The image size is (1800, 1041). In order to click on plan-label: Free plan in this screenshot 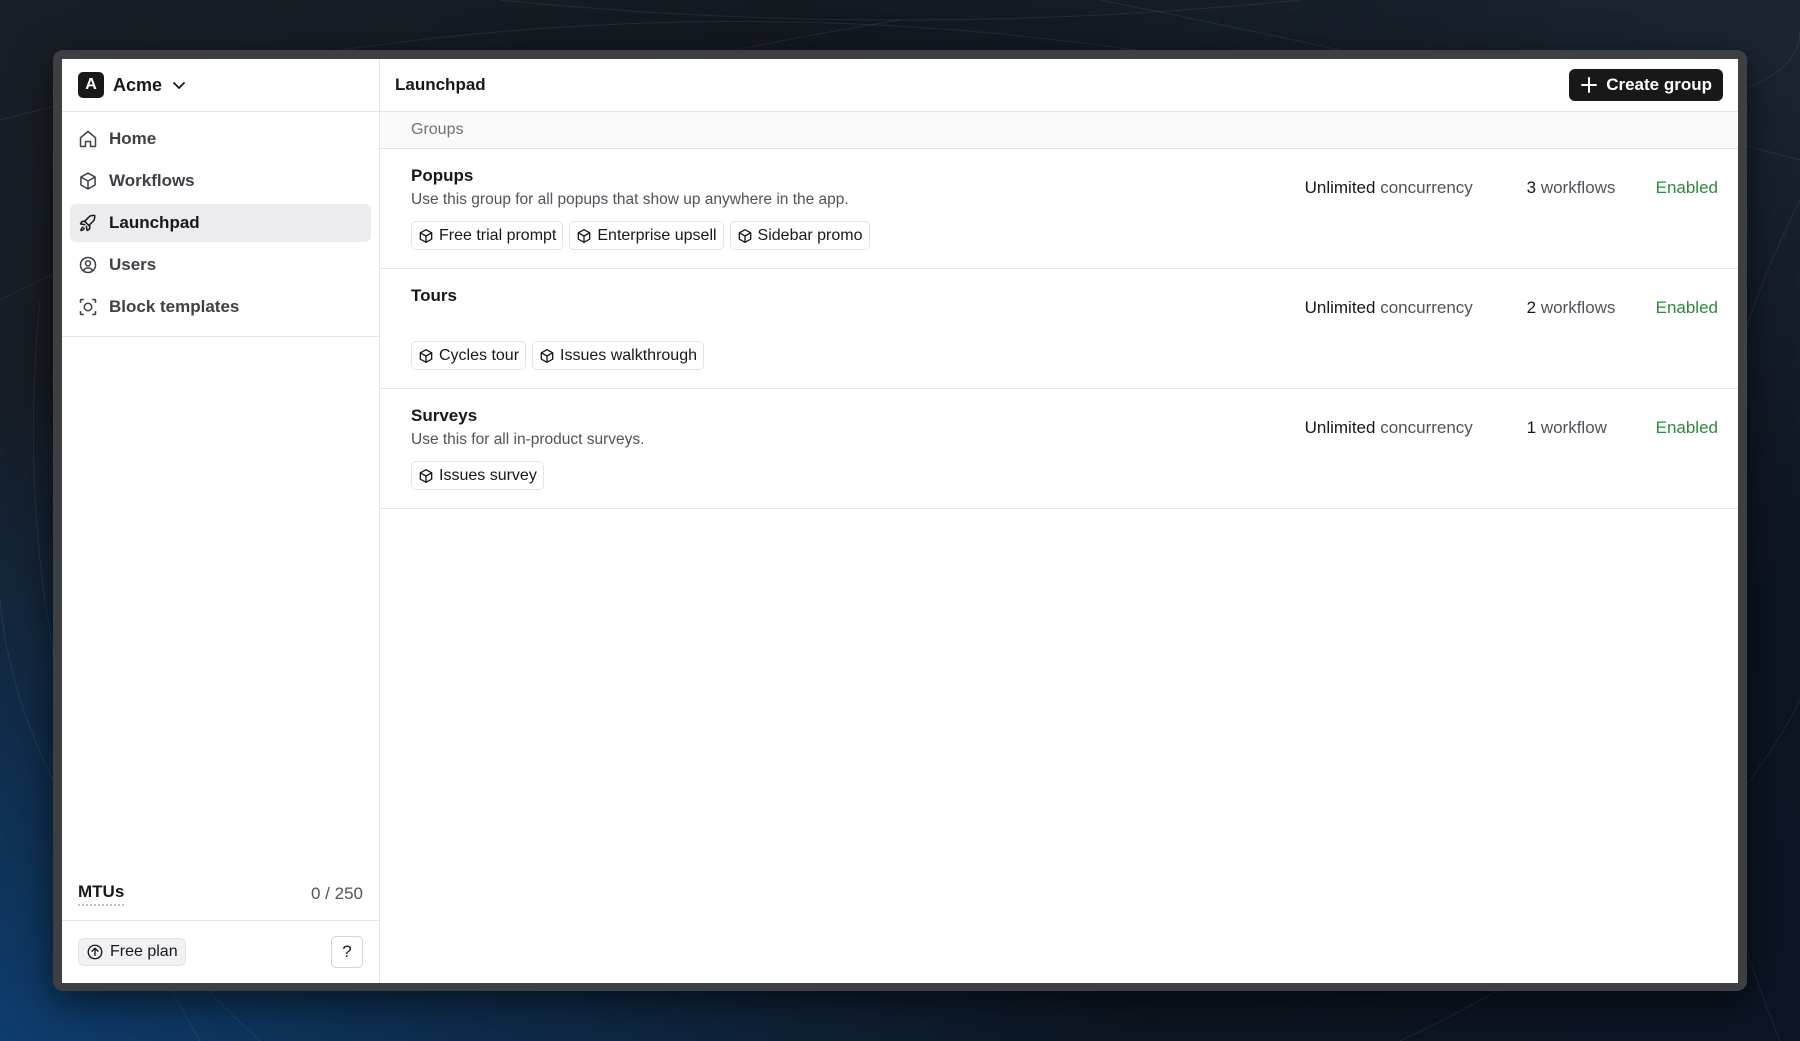, I will do `click(144, 951)`.